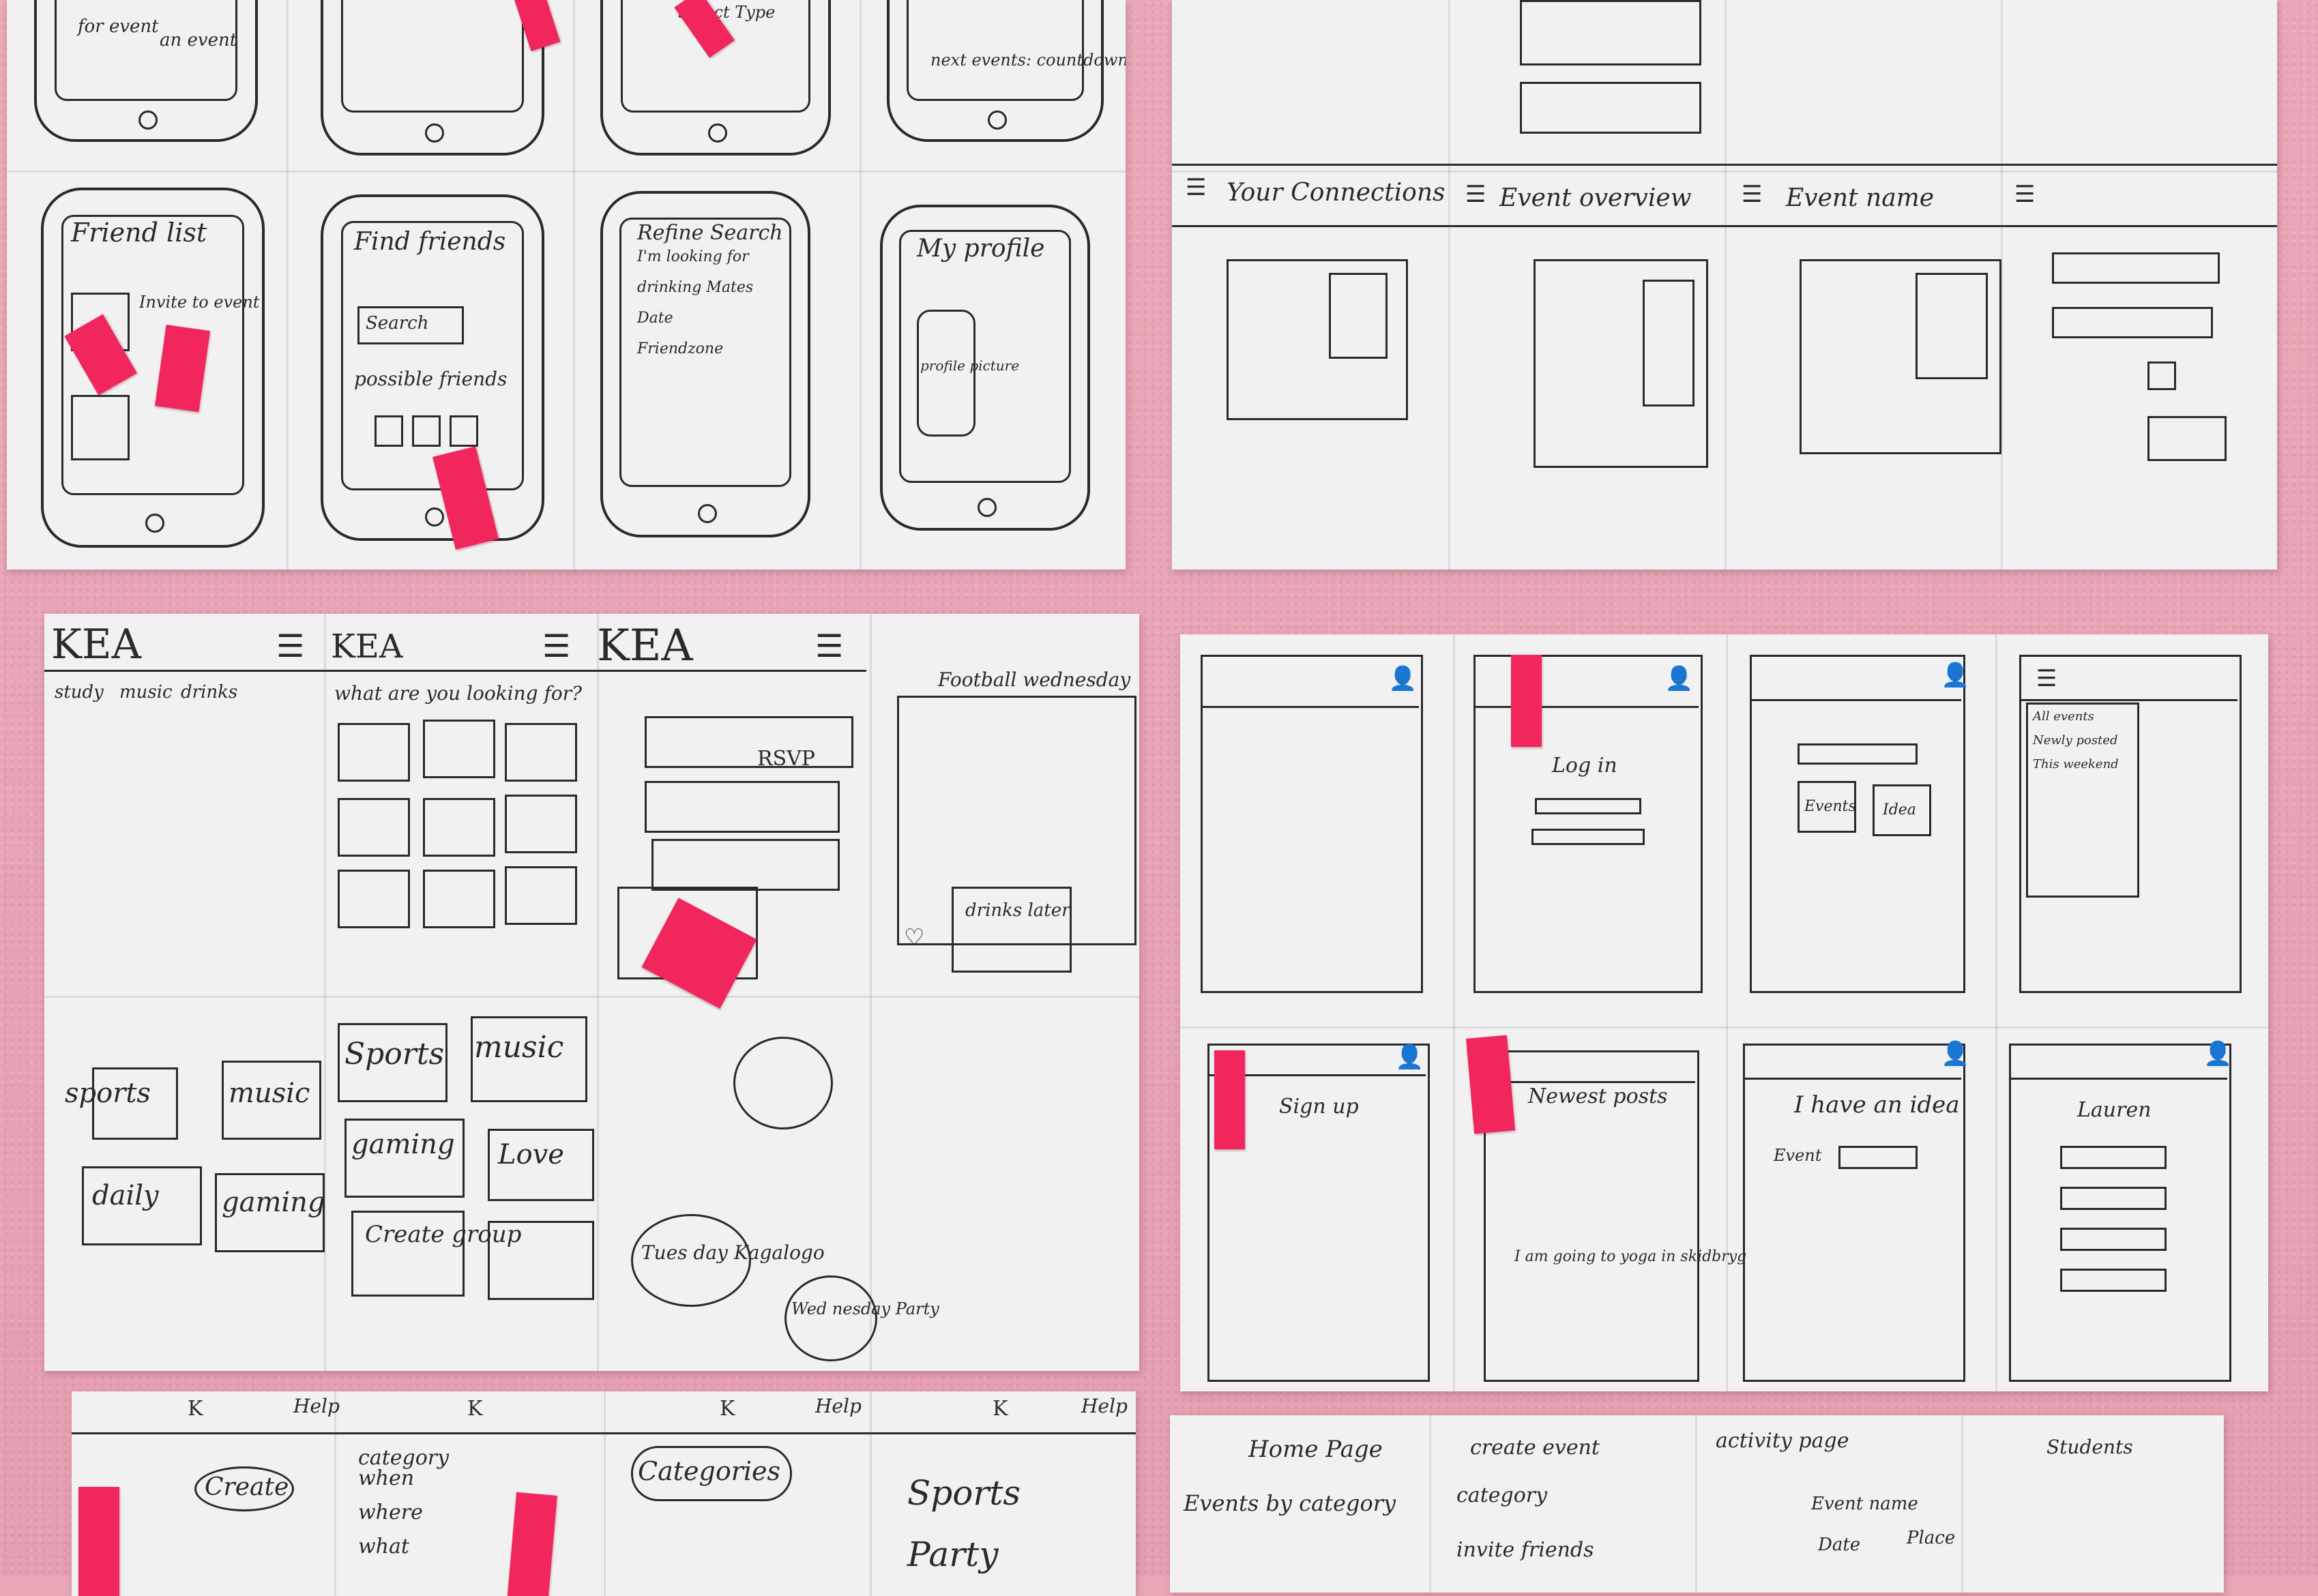 The image size is (2318, 1596). Describe the element at coordinates (1931, 1538) in the screenshot. I see `note-text: Place` at that location.